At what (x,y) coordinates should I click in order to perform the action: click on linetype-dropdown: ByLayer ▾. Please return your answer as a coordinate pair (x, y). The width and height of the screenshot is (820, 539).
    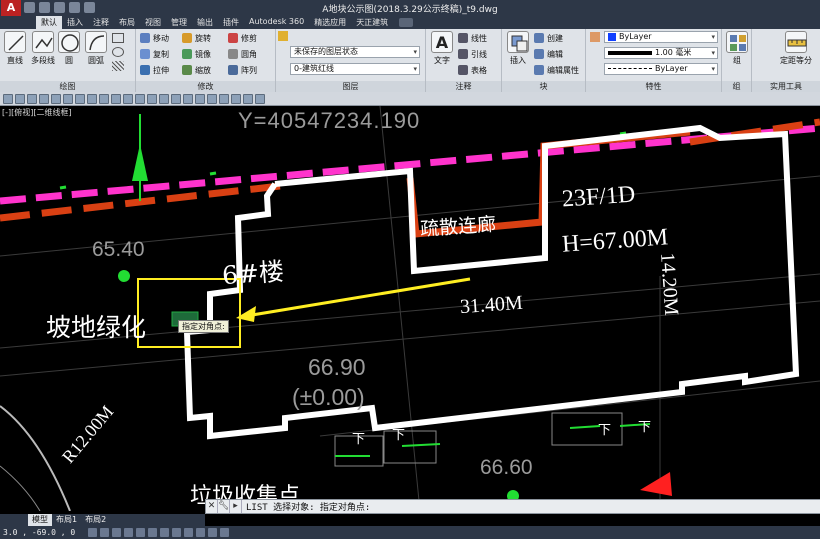
    Looking at the image, I should click on (661, 69).